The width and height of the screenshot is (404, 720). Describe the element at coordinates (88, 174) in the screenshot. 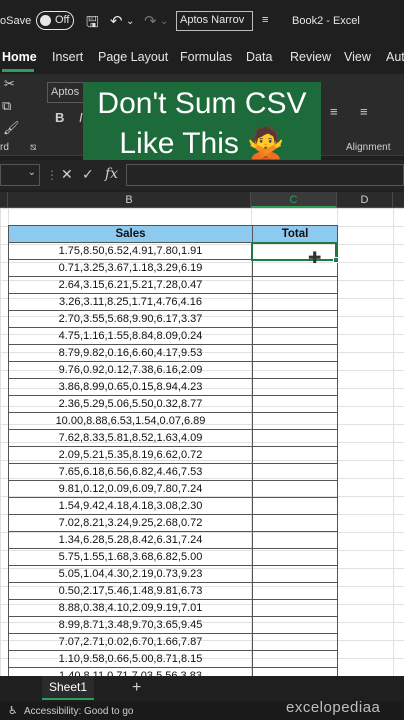

I see `enter-icon: ✓` at that location.